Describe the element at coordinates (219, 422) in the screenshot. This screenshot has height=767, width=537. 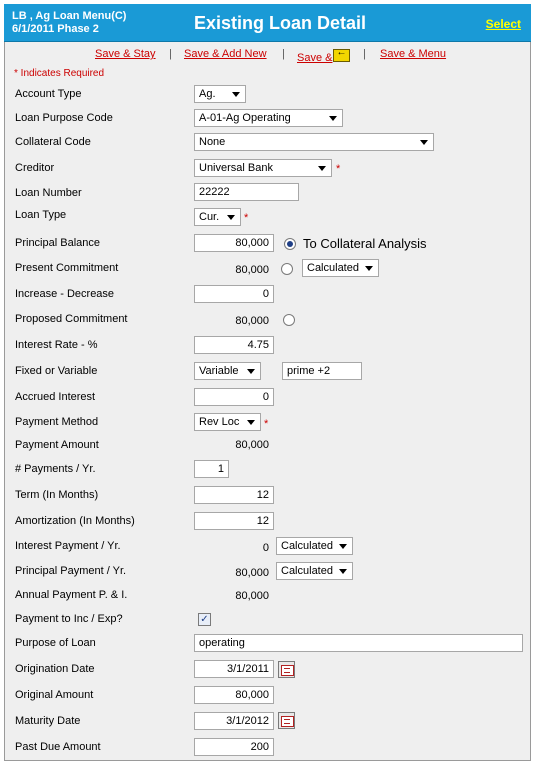
I see `payment-method-value: Rev Loc` at that location.